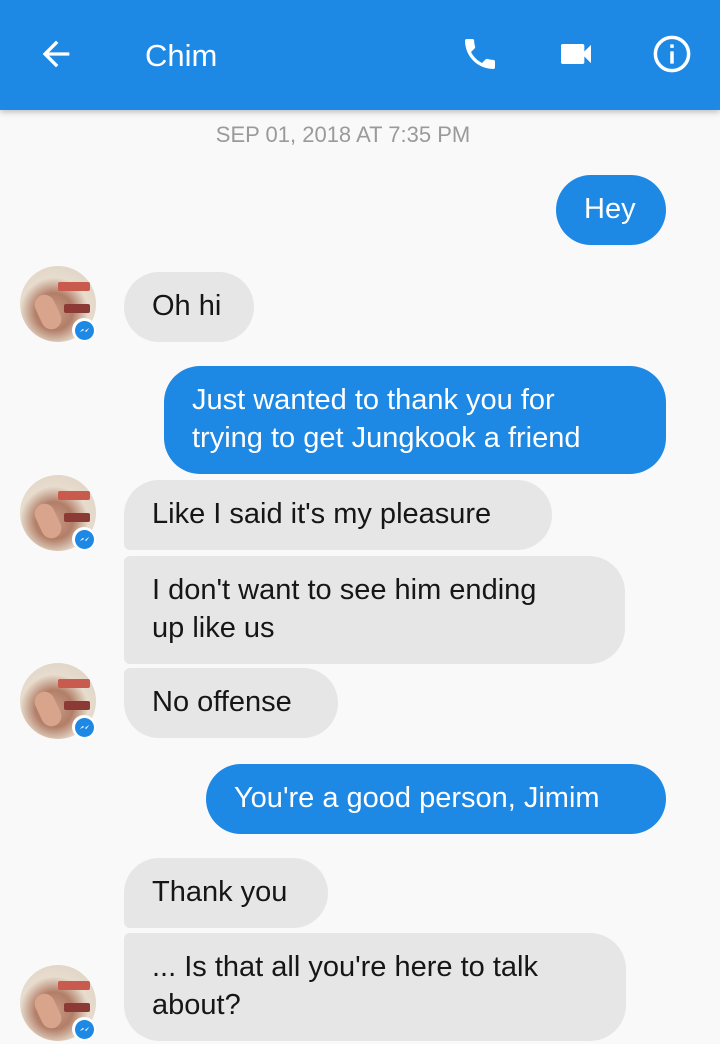  What do you see at coordinates (213, 628) in the screenshot?
I see `message-text-line: up like us` at bounding box center [213, 628].